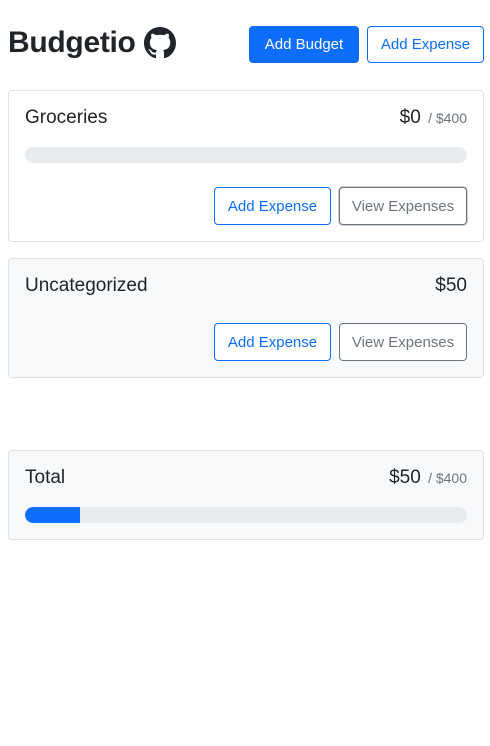  I want to click on total-progress-fill, so click(53, 515).